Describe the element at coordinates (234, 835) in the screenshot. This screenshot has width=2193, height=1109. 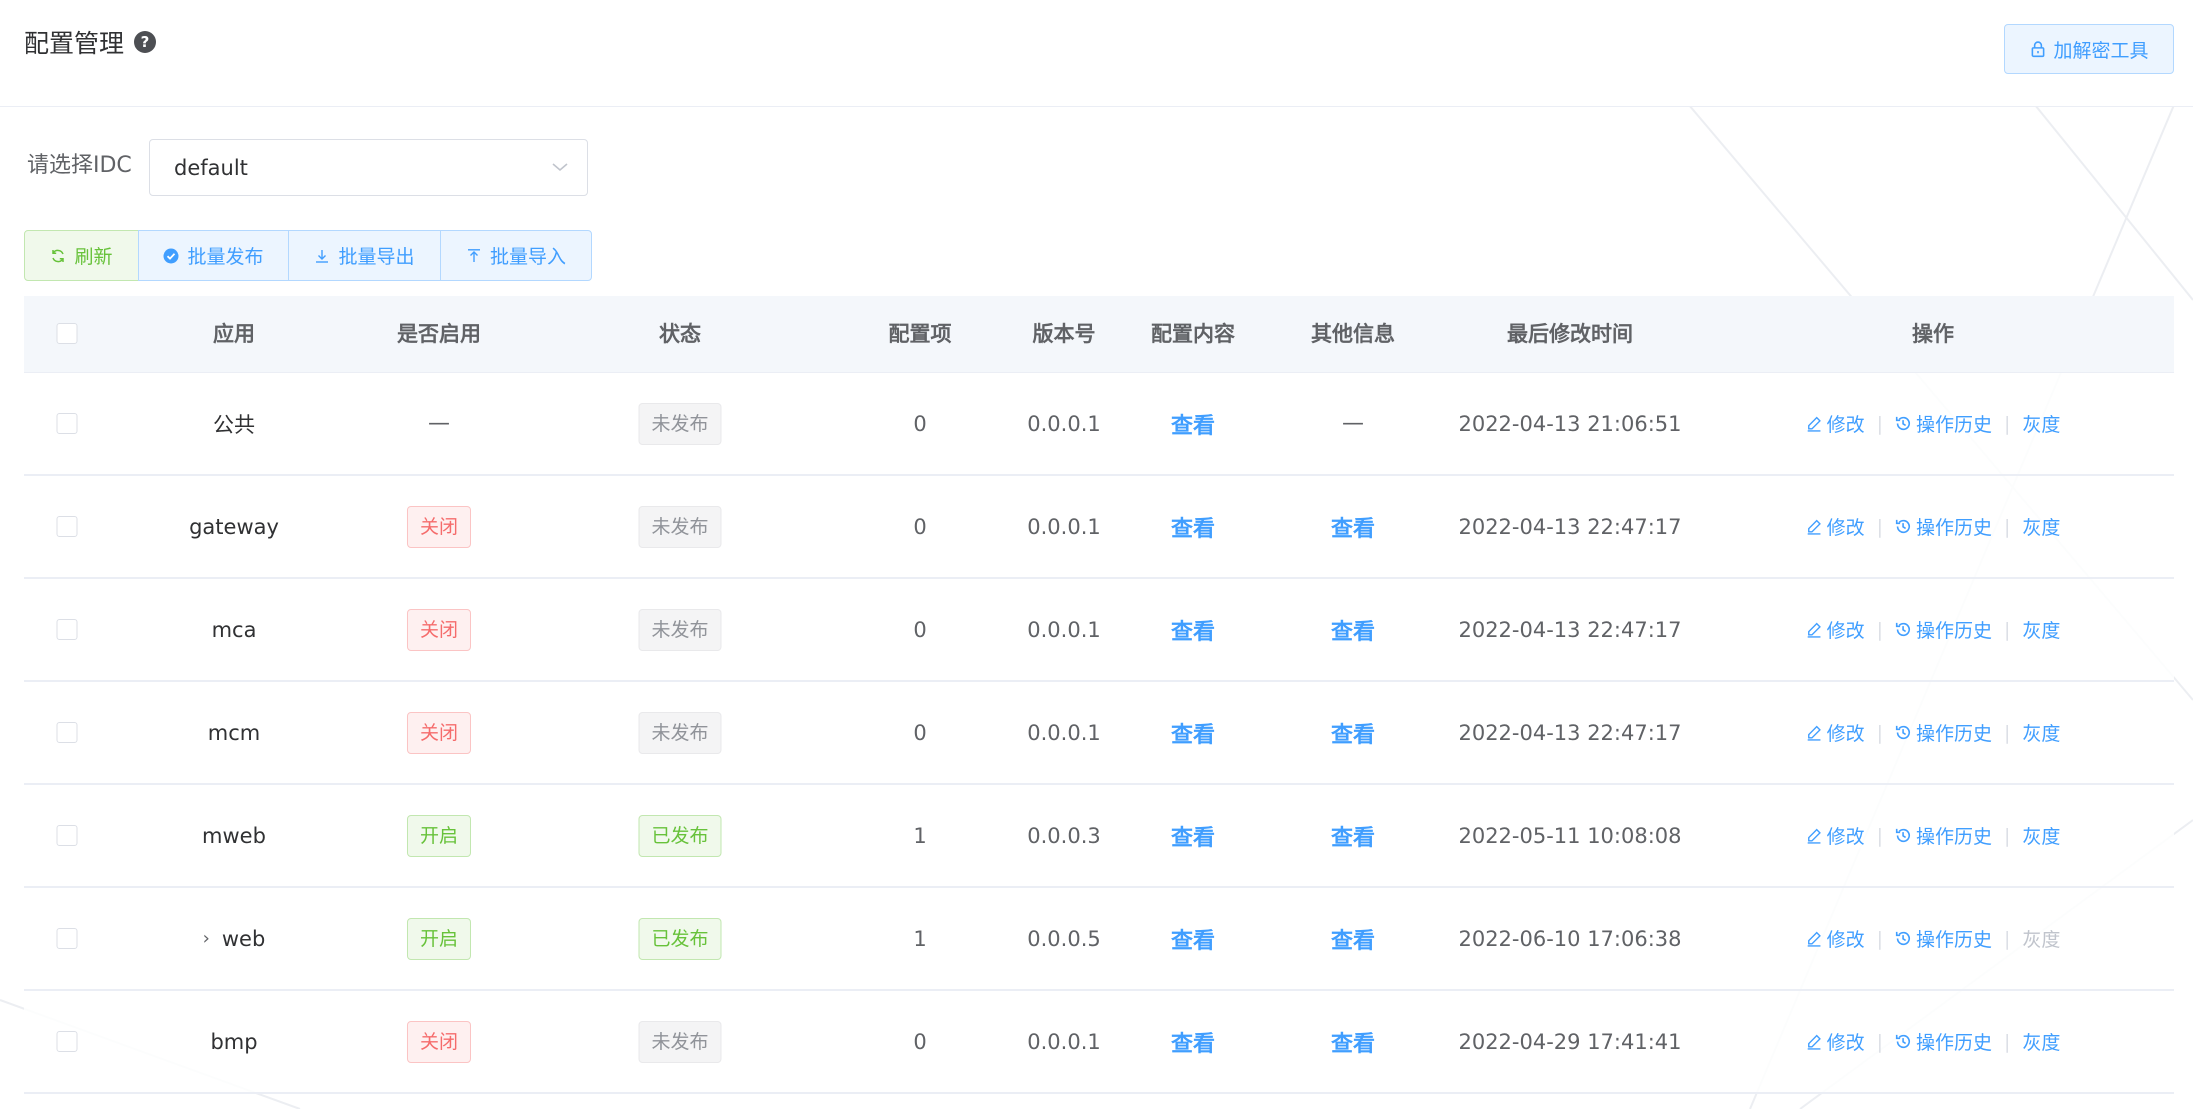
I see `app-name: mweb` at that location.